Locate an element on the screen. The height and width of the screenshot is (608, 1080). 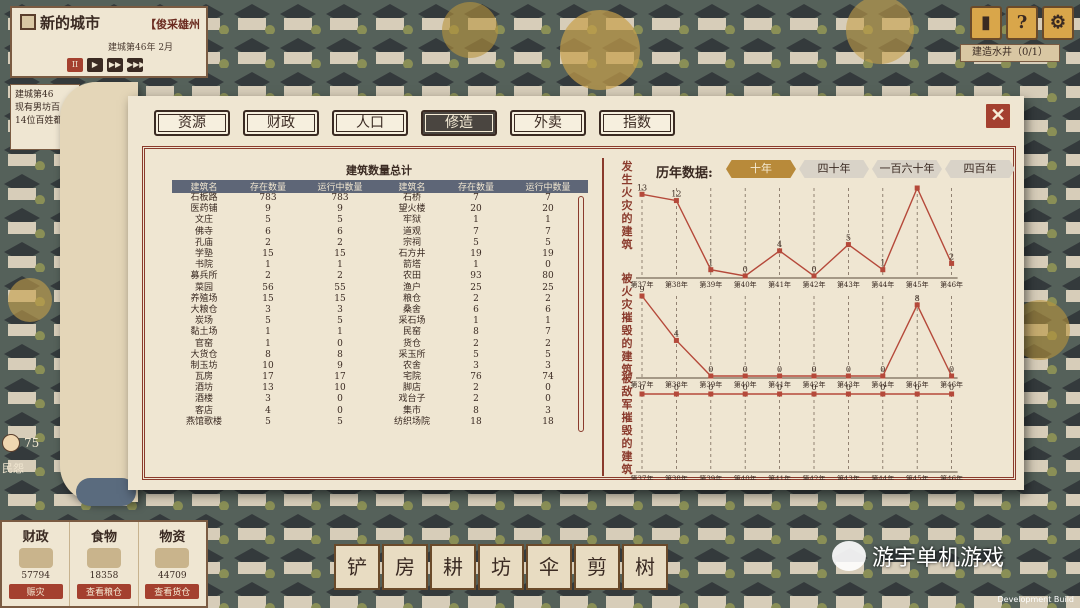
scissors-tool-button: 剪 is located at coordinates (597, 567).